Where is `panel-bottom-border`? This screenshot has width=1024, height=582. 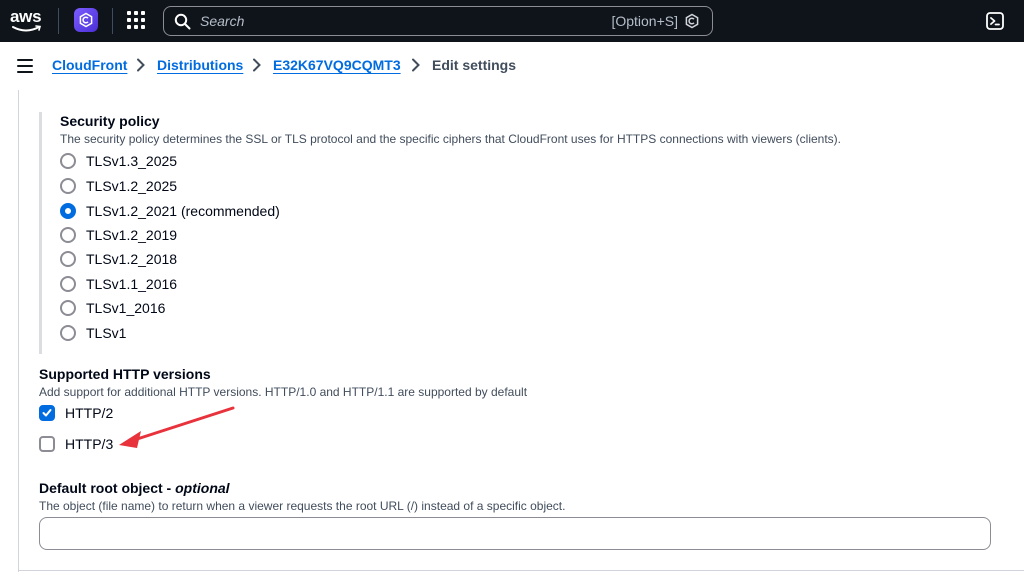
panel-bottom-border is located at coordinates (521, 570).